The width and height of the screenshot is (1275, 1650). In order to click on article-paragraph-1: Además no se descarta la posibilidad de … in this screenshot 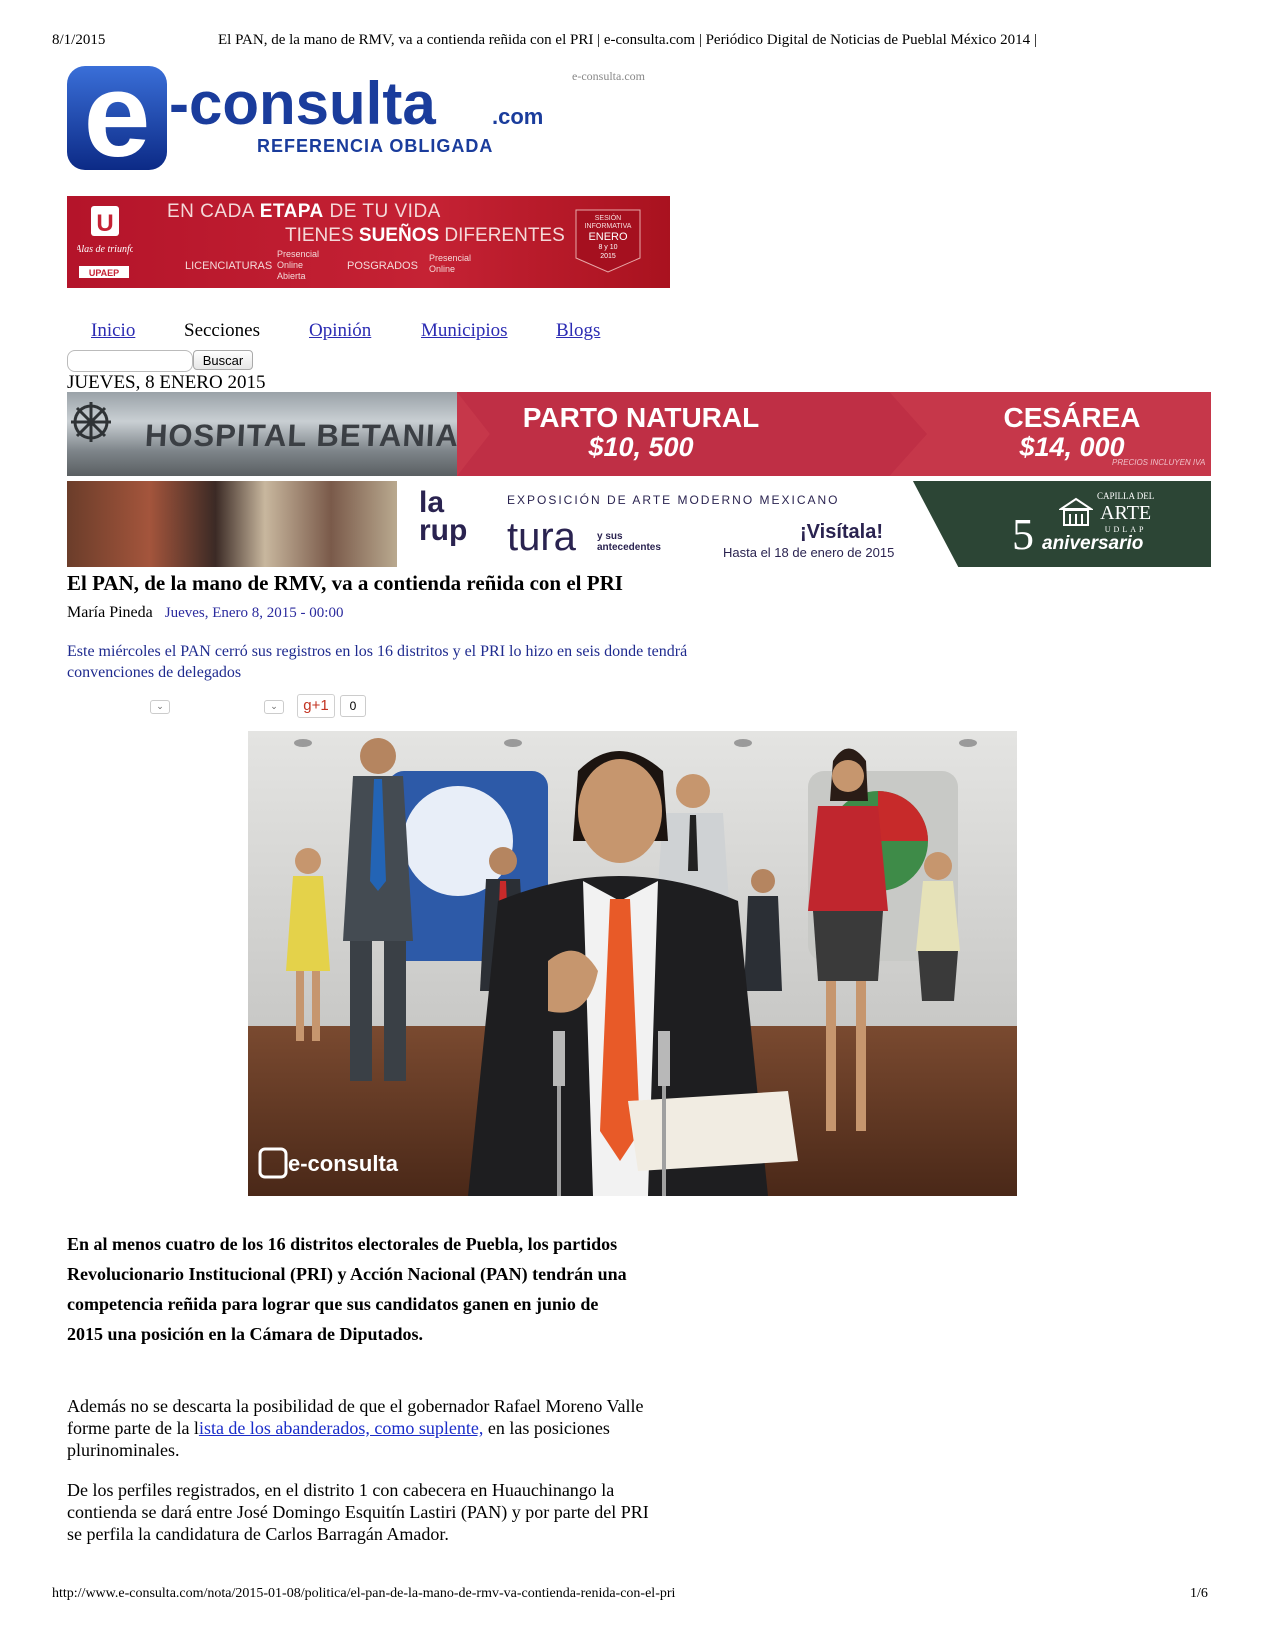, I will do `click(355, 1428)`.